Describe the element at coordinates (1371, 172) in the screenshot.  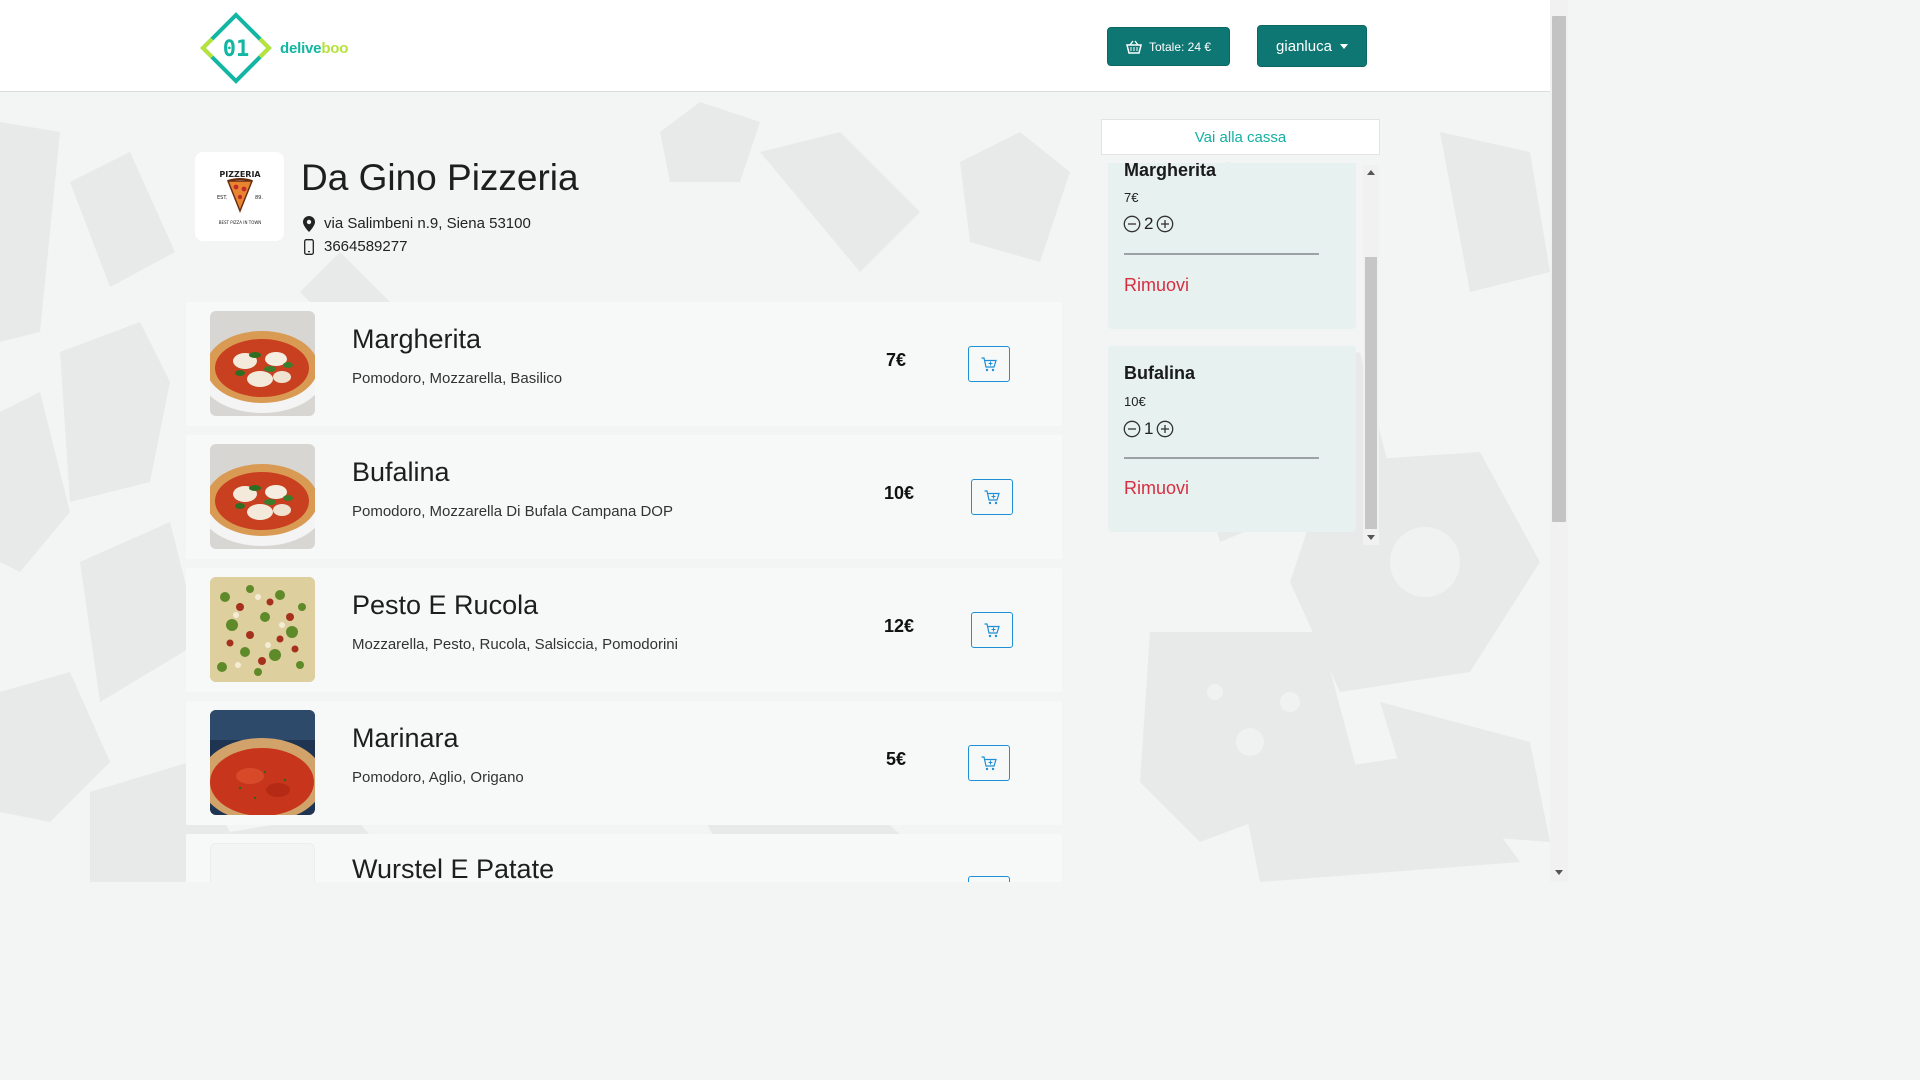
I see `scroll-up-arrow-icon` at that location.